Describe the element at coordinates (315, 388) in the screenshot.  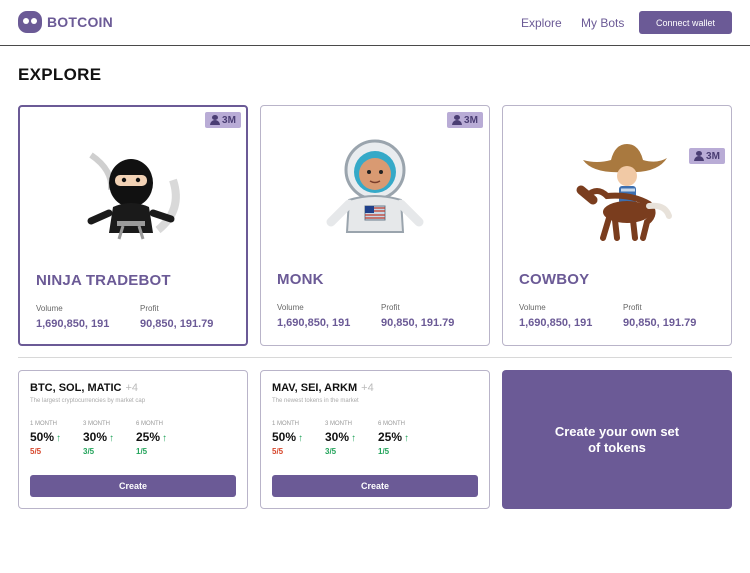
I see `token-list: MAV, SEI, ARKM` at that location.